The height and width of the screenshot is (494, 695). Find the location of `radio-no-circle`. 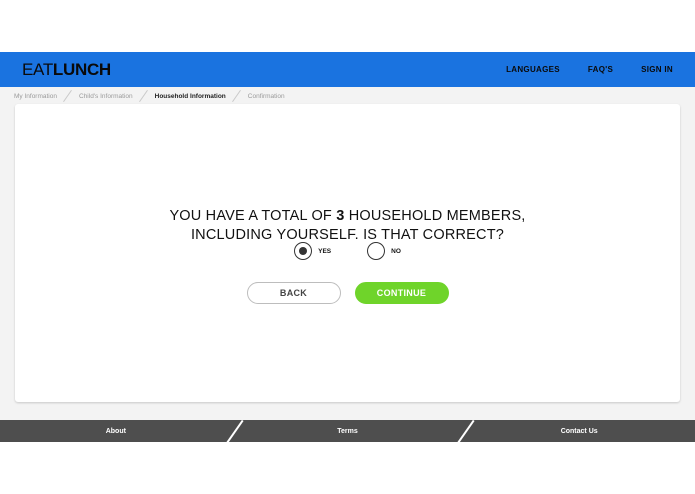

radio-no-circle is located at coordinates (376, 251).